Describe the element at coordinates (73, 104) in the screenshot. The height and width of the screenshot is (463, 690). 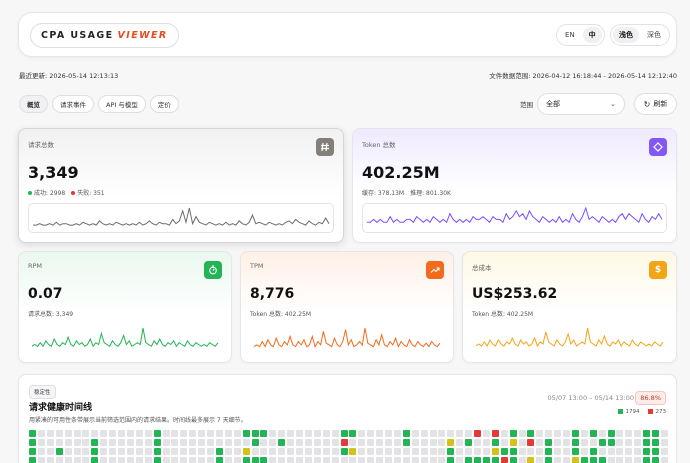
I see `tab-request-events: 请求事件` at that location.